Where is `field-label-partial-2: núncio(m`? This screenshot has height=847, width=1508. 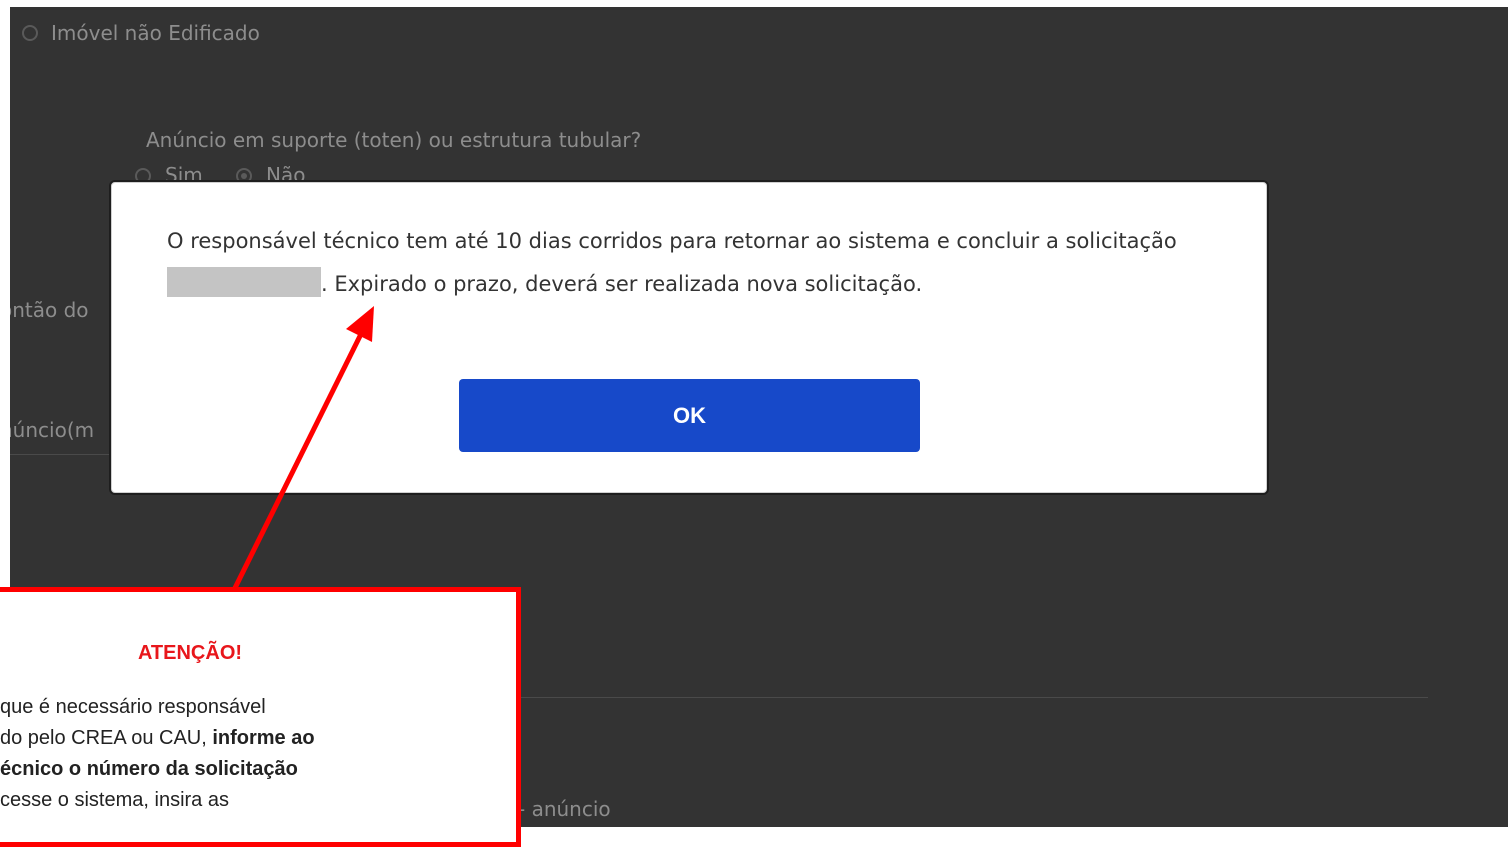 field-label-partial-2: núncio(m is located at coordinates (52, 430).